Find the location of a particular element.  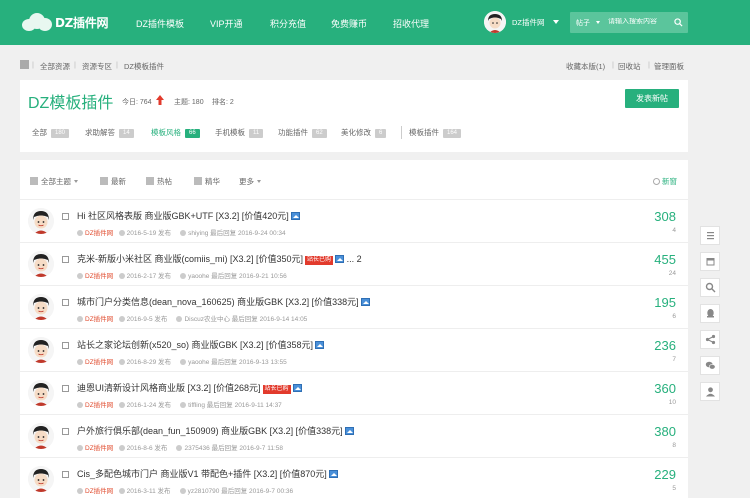

last-reply-user: 2375436 is located at coordinates (196, 448).